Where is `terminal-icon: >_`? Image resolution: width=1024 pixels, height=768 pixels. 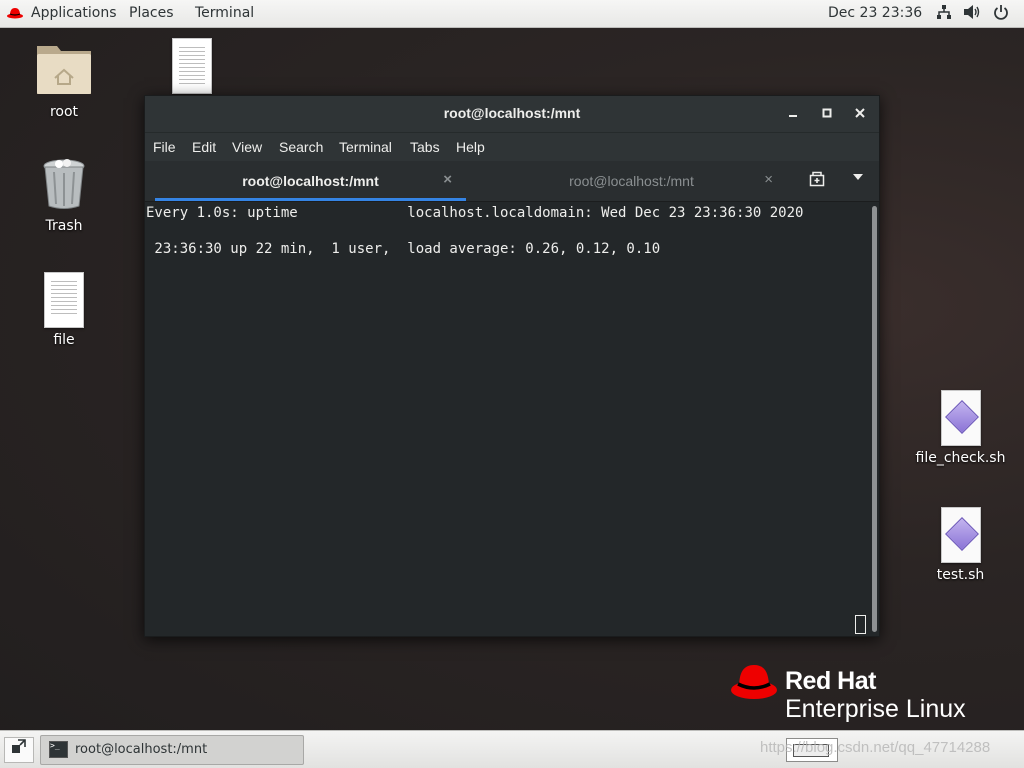 terminal-icon: >_ is located at coordinates (58, 749).